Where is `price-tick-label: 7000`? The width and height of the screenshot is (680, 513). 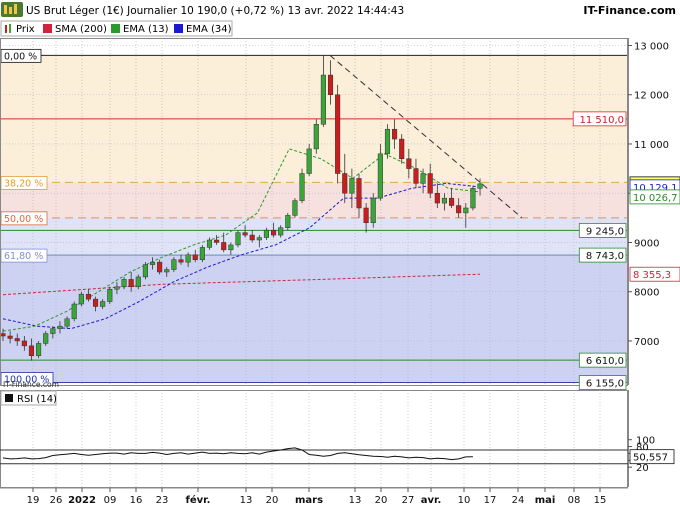 price-tick-label: 7000 is located at coordinates (646, 342).